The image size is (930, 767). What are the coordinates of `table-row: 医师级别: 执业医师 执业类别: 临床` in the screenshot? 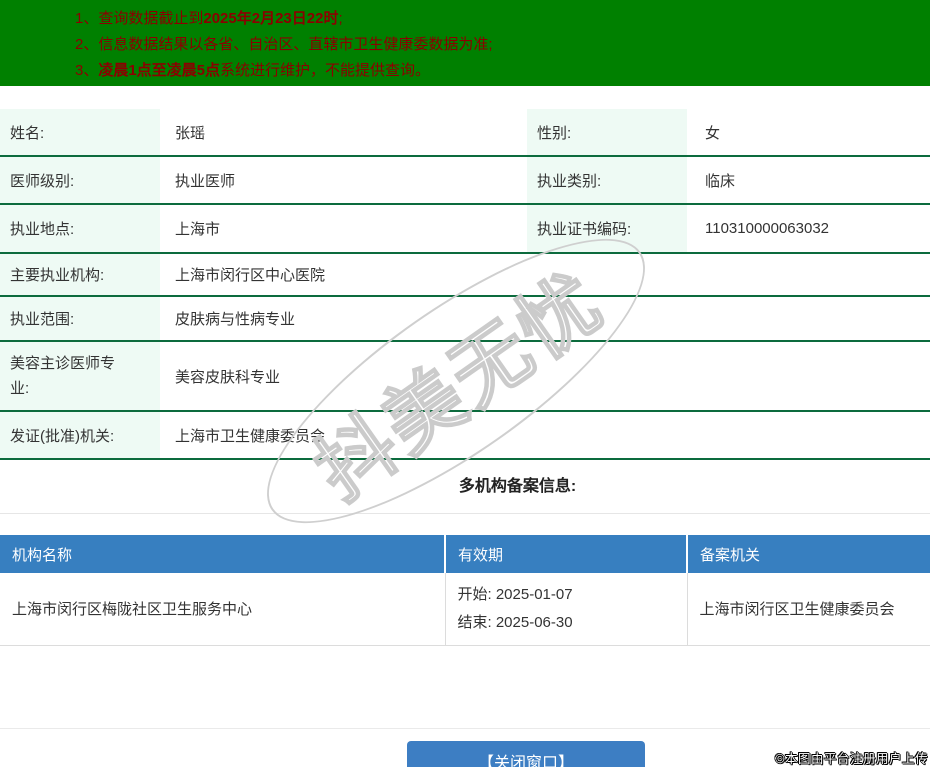 It's located at (465, 180).